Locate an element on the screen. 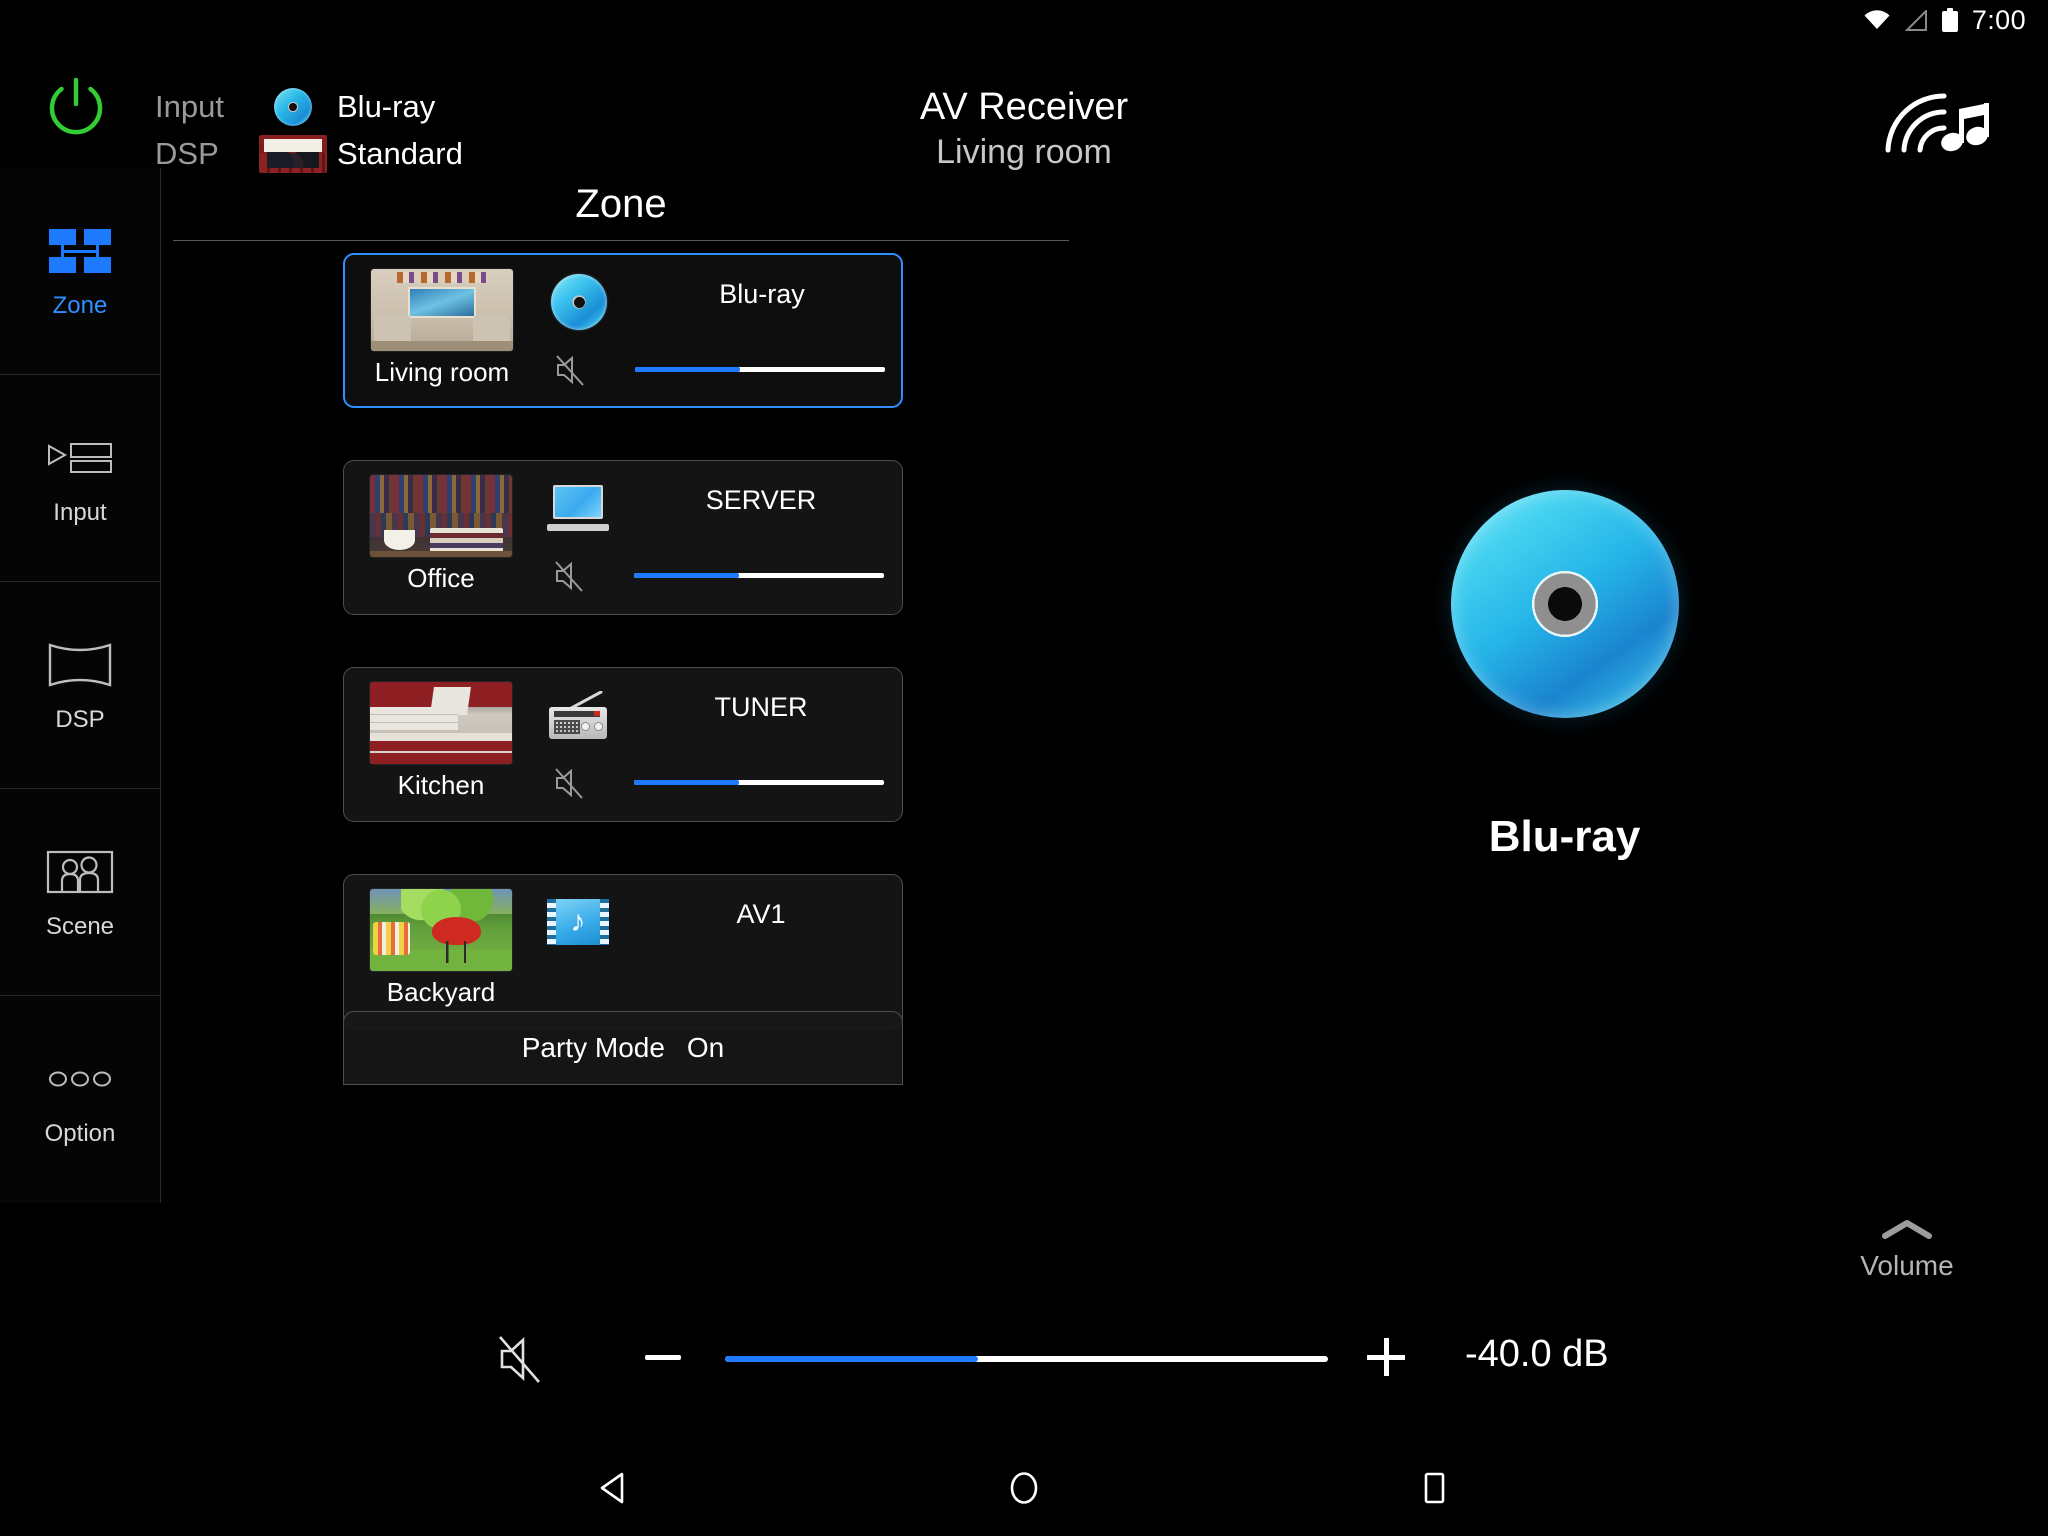 The image size is (2048, 1536). sidebar-item-label: Zone is located at coordinates (80, 305).